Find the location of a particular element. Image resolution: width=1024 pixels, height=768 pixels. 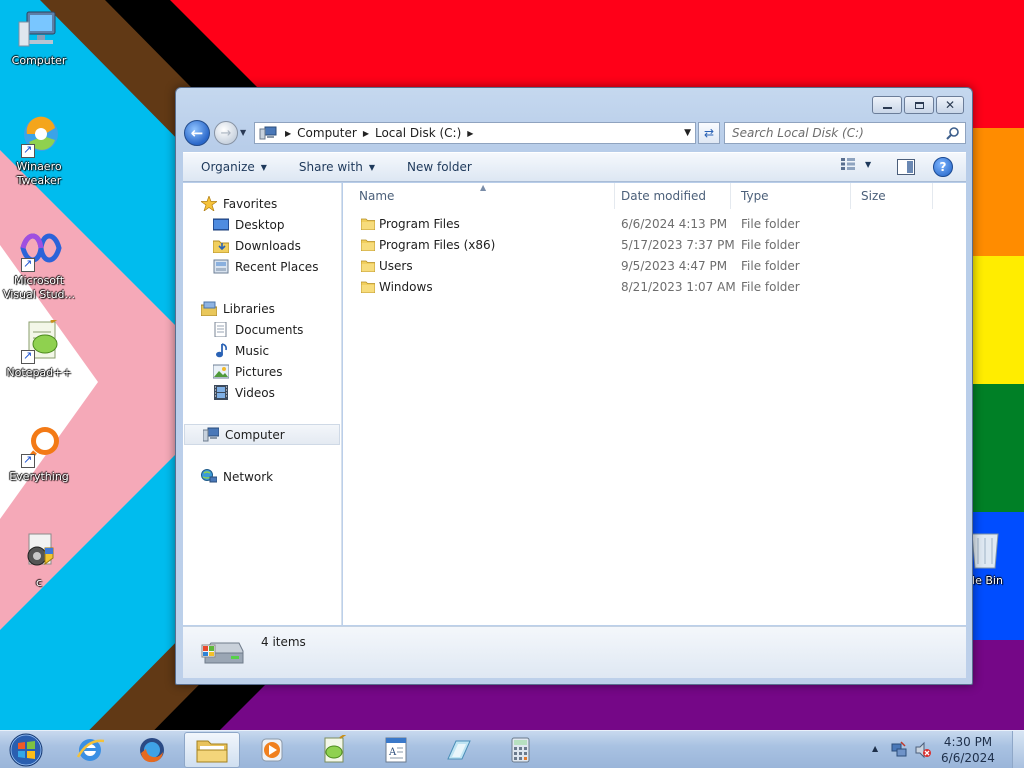

minimize-button is located at coordinates (887, 105).